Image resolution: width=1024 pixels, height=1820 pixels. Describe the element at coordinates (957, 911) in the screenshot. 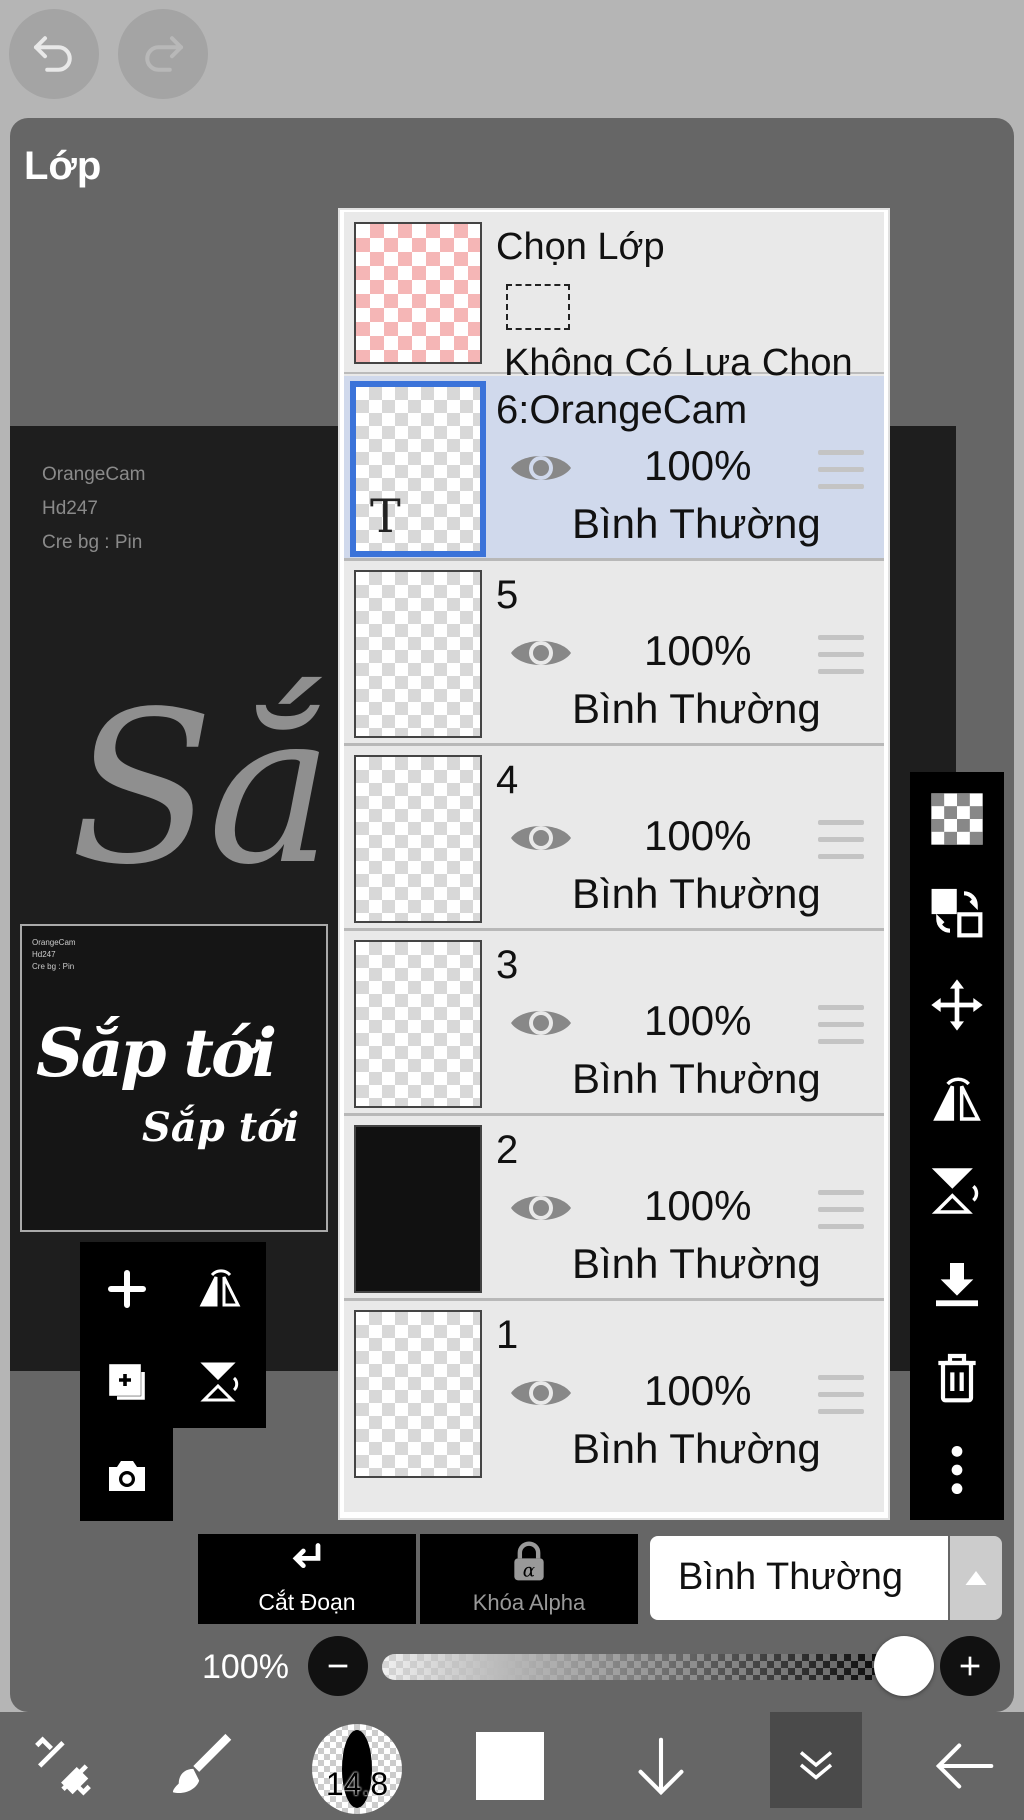

I see `swap-layer-button` at that location.